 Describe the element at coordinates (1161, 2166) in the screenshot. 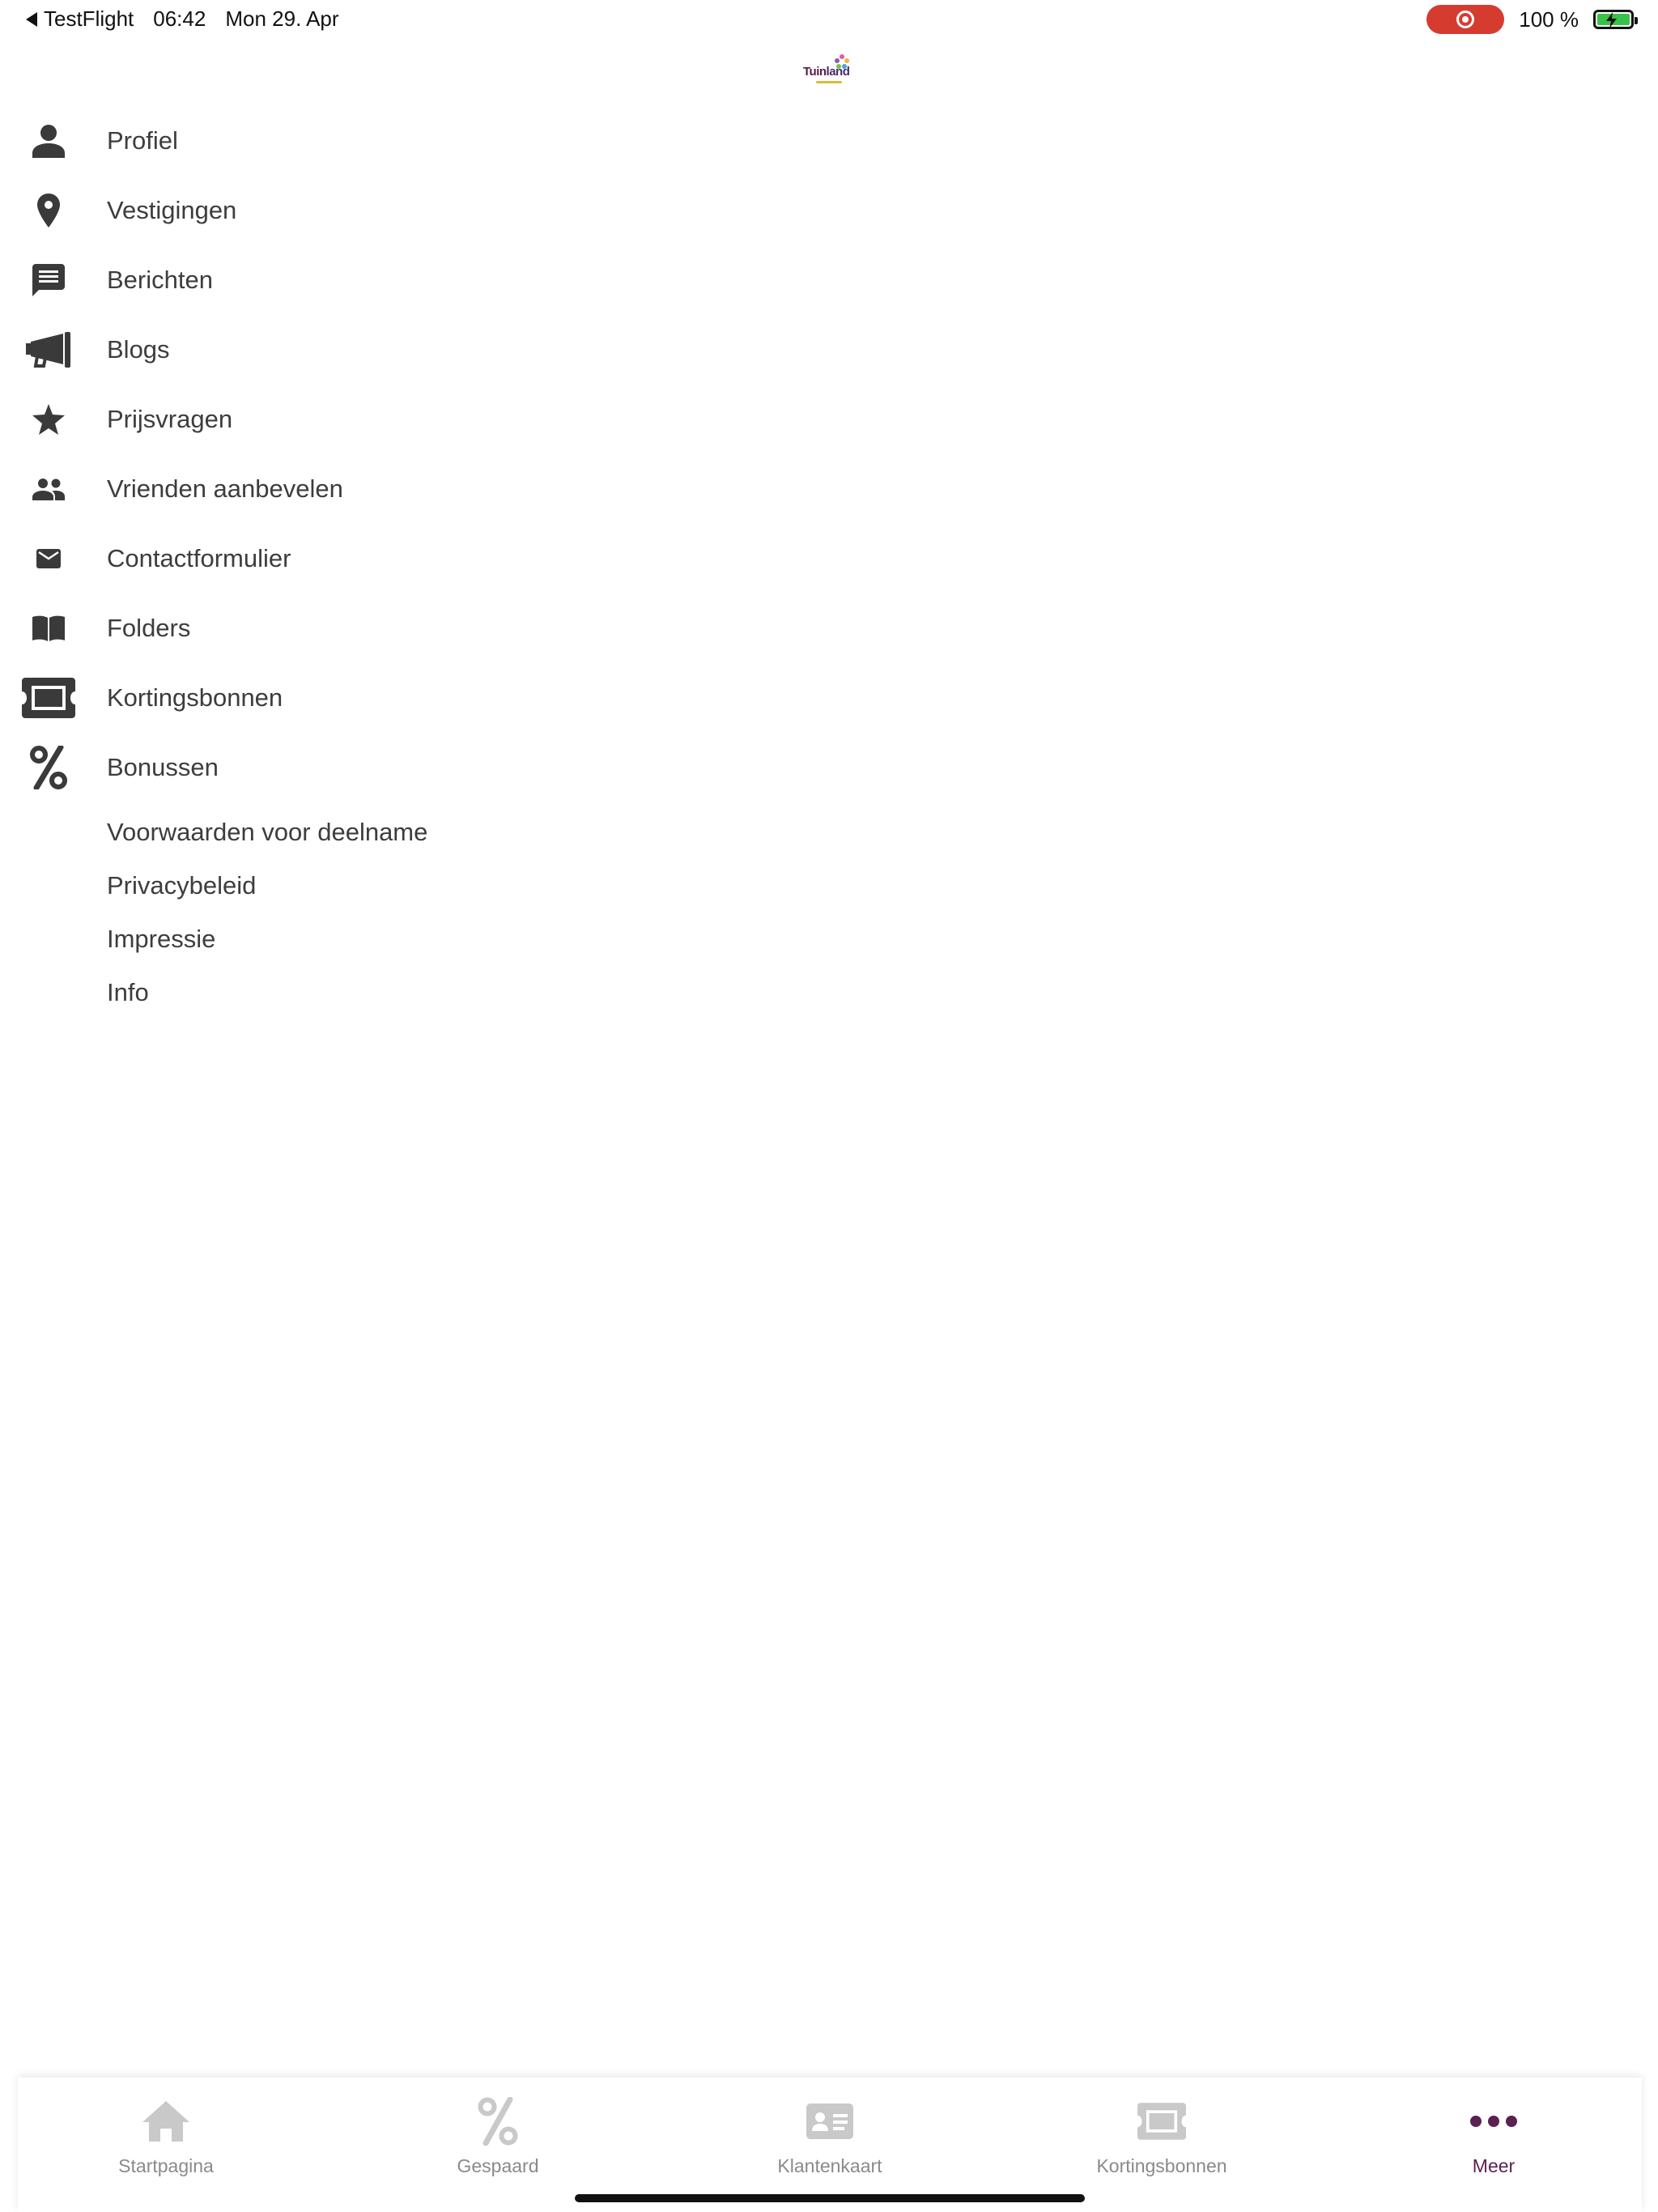

I see `tab-label: Kortingsbonnen` at that location.